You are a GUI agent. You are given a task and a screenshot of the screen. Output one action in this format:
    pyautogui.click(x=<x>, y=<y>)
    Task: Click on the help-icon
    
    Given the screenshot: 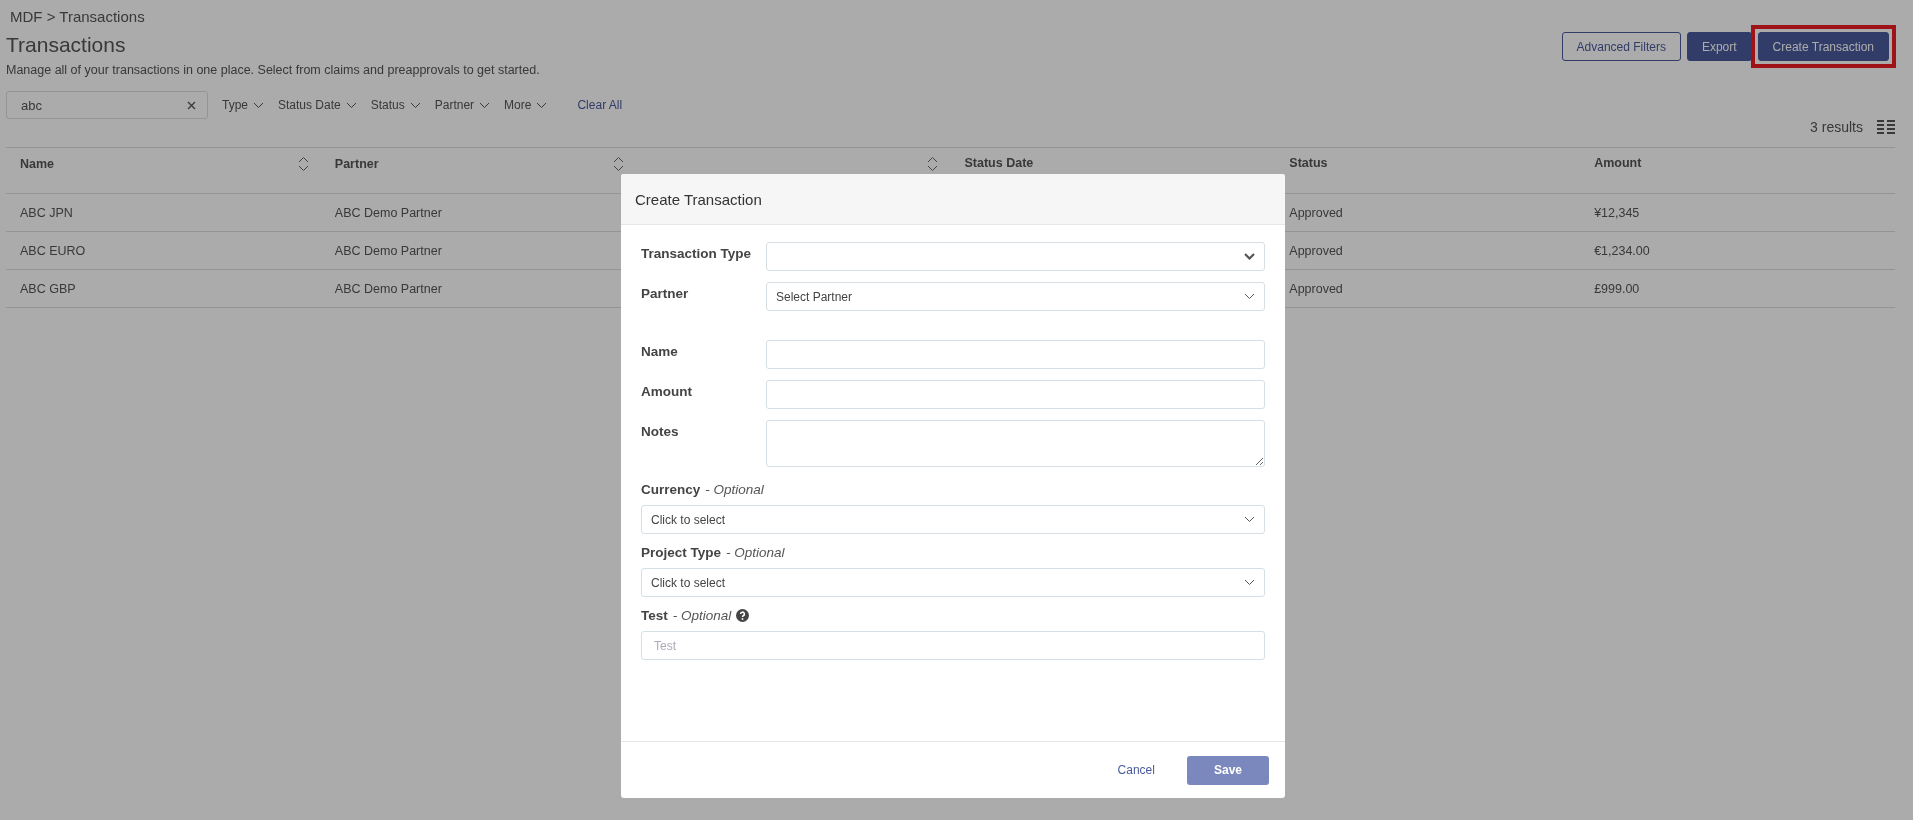 What is the action you would take?
    pyautogui.click(x=743, y=615)
    